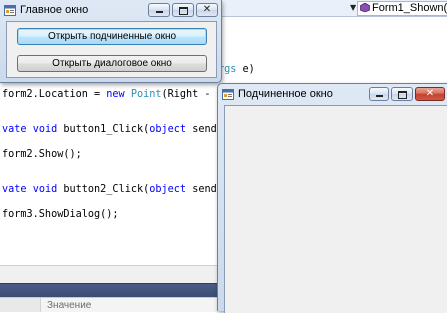 The height and width of the screenshot is (313, 447). Describe the element at coordinates (409, 8) in the screenshot. I see `method-dropdown-label: Form1_Shown(obje` at that location.